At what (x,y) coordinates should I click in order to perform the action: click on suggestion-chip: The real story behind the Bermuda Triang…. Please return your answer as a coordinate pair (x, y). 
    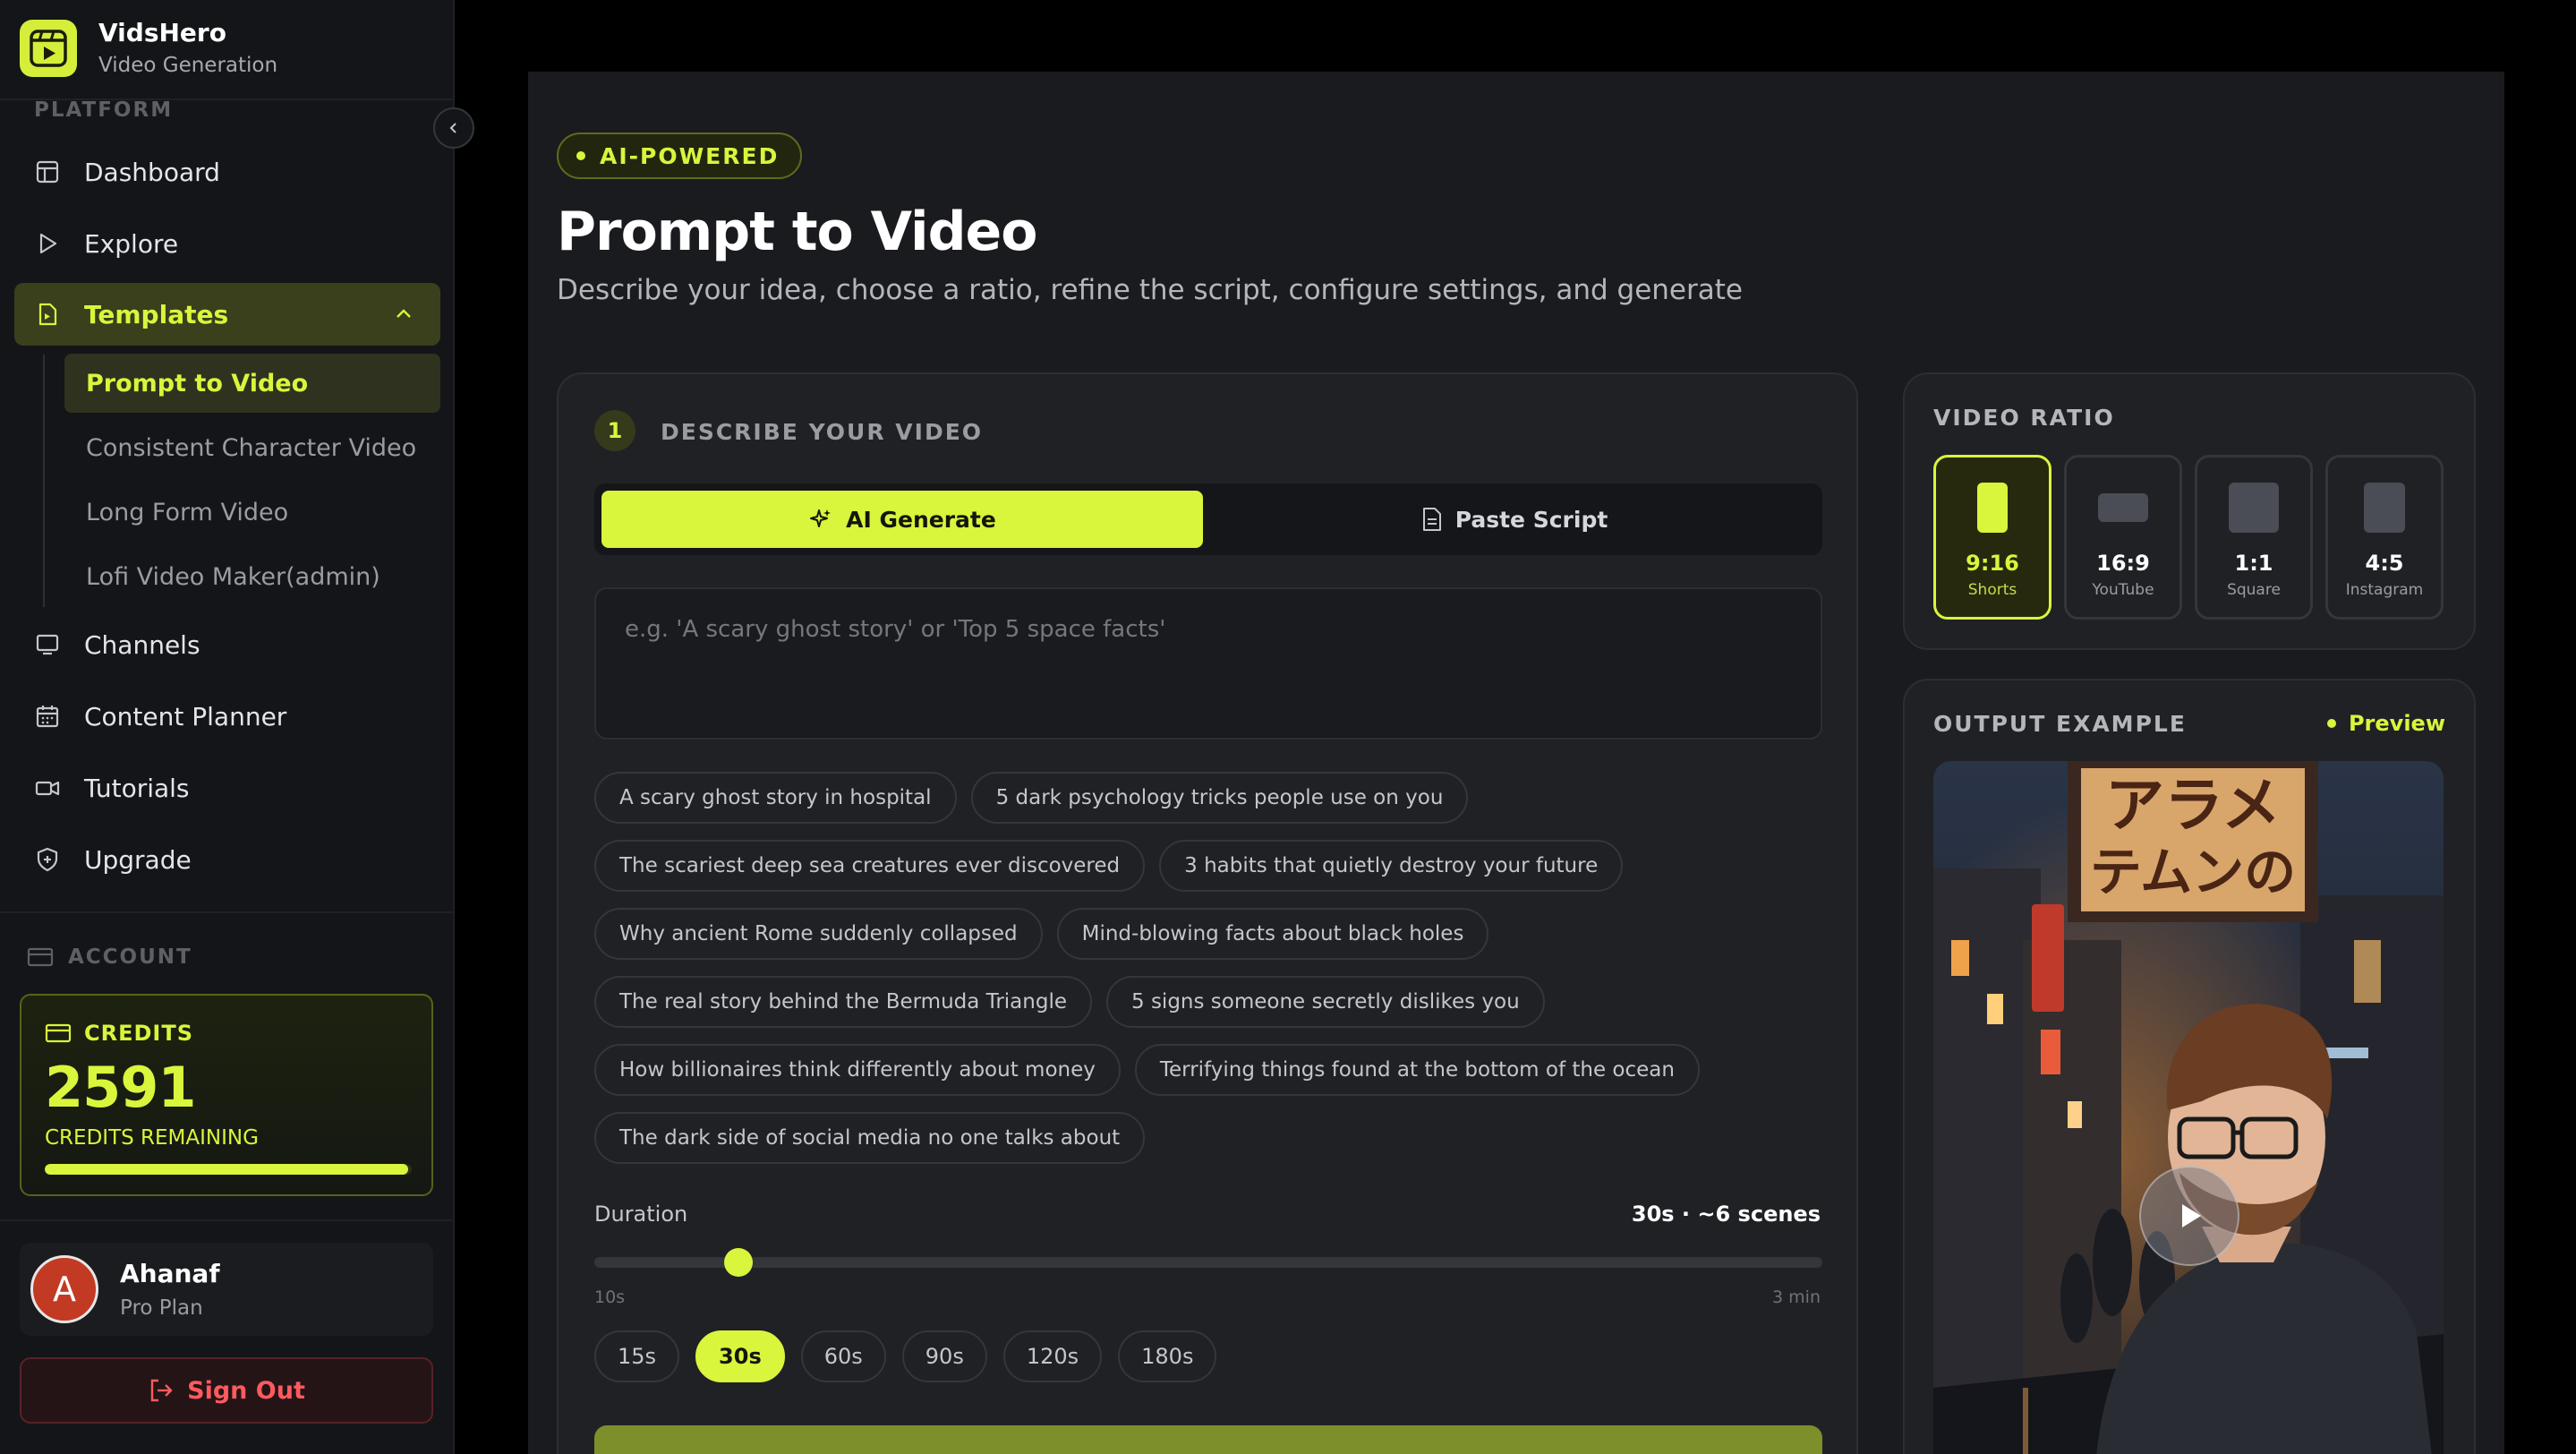
    Looking at the image, I should click on (843, 1002).